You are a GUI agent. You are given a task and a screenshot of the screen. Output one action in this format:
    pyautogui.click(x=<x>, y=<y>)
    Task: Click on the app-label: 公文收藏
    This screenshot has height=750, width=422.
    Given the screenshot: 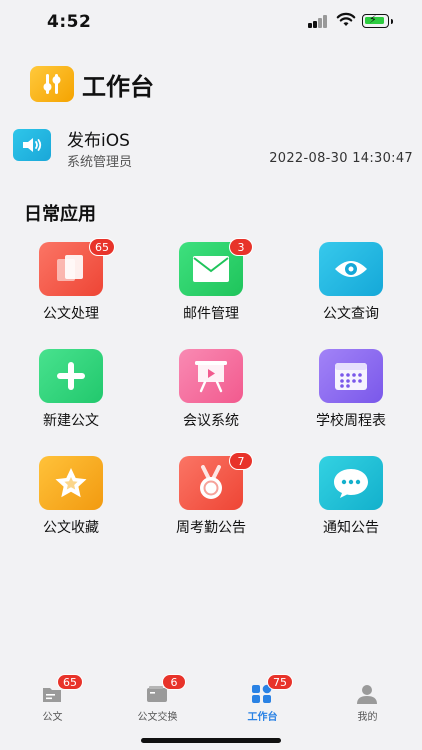 What is the action you would take?
    pyautogui.click(x=71, y=528)
    